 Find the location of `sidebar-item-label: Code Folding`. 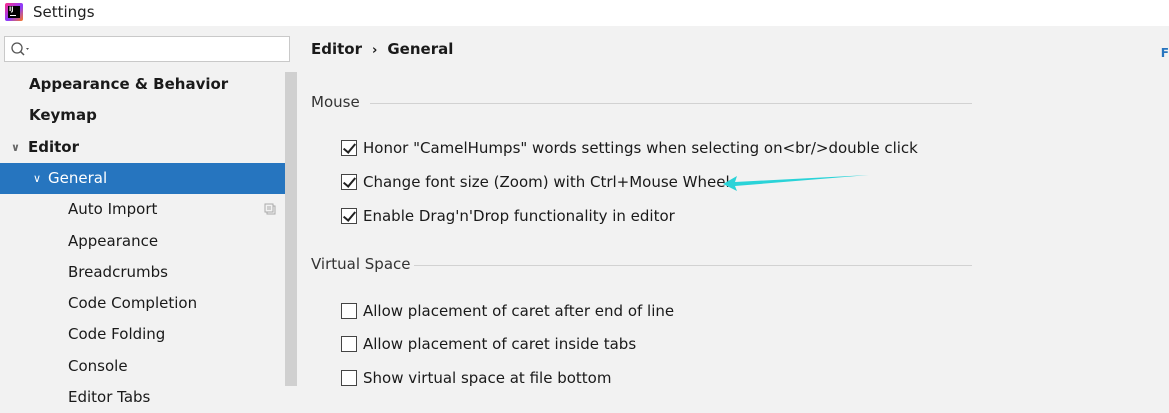

sidebar-item-label: Code Folding is located at coordinates (117, 334).